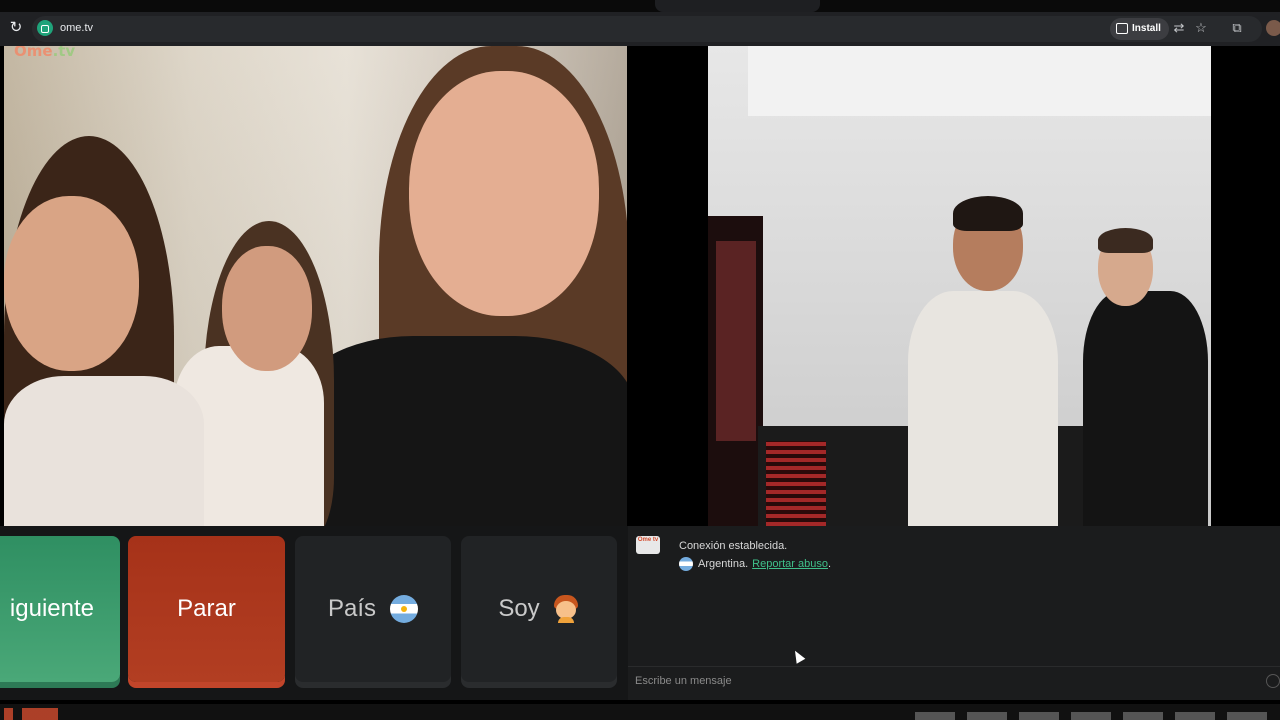  Describe the element at coordinates (640, 712) in the screenshot. I see `page-footer` at that location.